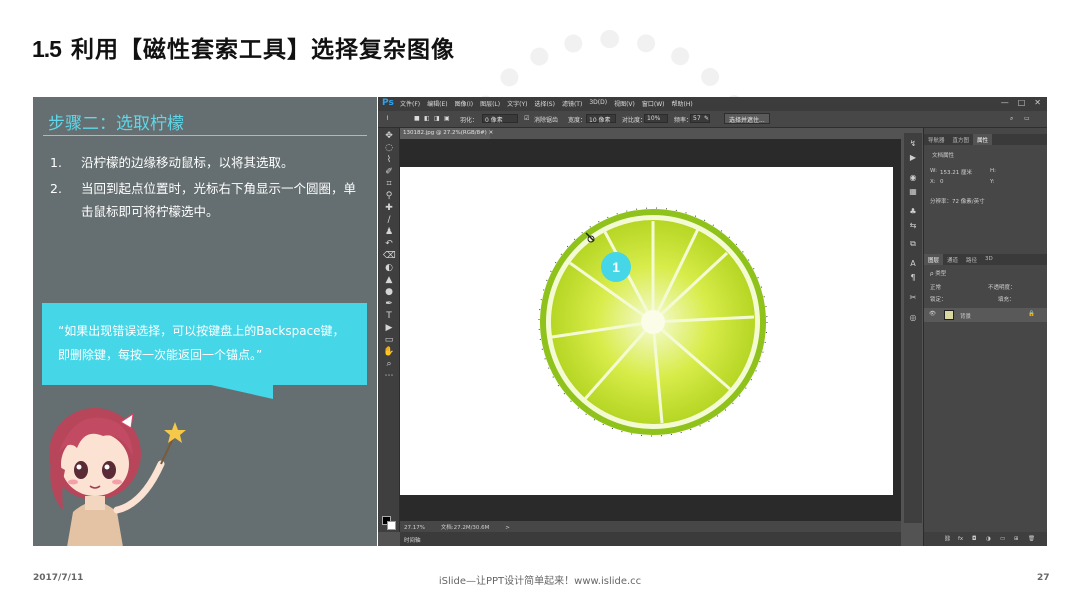 This screenshot has height=608, width=1080. What do you see at coordinates (938, 273) in the screenshot?
I see `layer-kind-filter: ρ 类型` at bounding box center [938, 273].